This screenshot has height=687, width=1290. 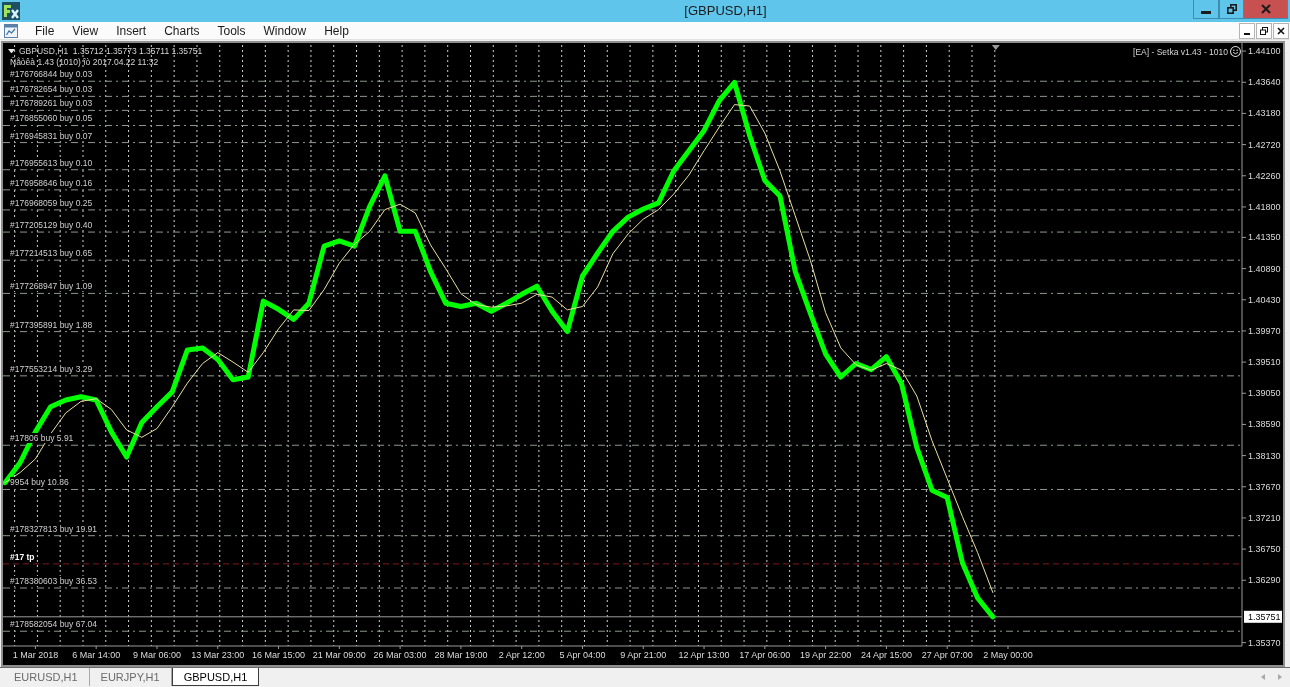 What do you see at coordinates (1264, 393) in the screenshot?
I see `price-axis-label: 1.39050` at bounding box center [1264, 393].